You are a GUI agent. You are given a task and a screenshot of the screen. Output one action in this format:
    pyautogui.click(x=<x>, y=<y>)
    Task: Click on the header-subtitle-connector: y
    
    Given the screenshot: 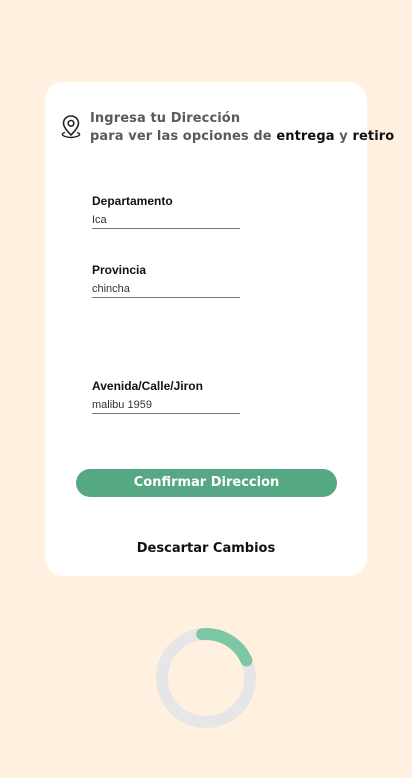 What is the action you would take?
    pyautogui.click(x=343, y=136)
    